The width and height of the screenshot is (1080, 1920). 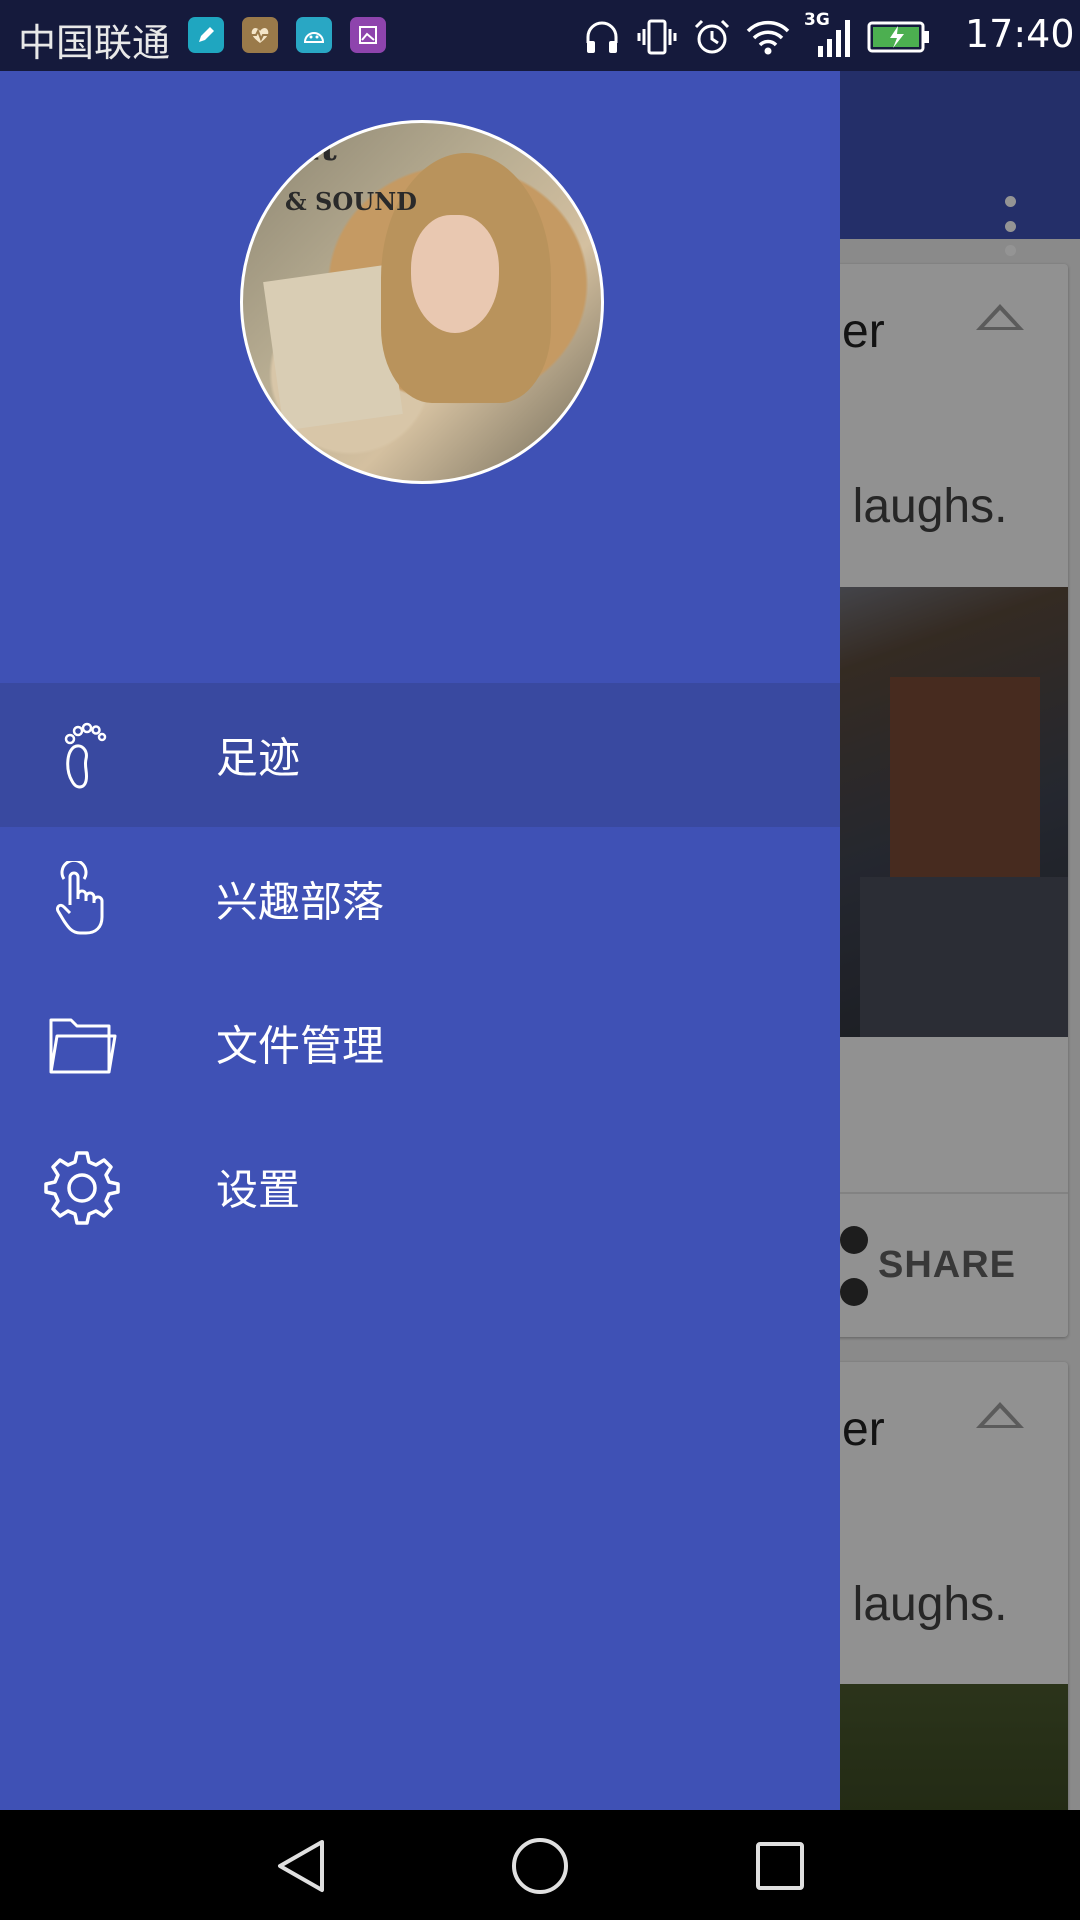 What do you see at coordinates (768, 37) in the screenshot?
I see `wifi-icon` at bounding box center [768, 37].